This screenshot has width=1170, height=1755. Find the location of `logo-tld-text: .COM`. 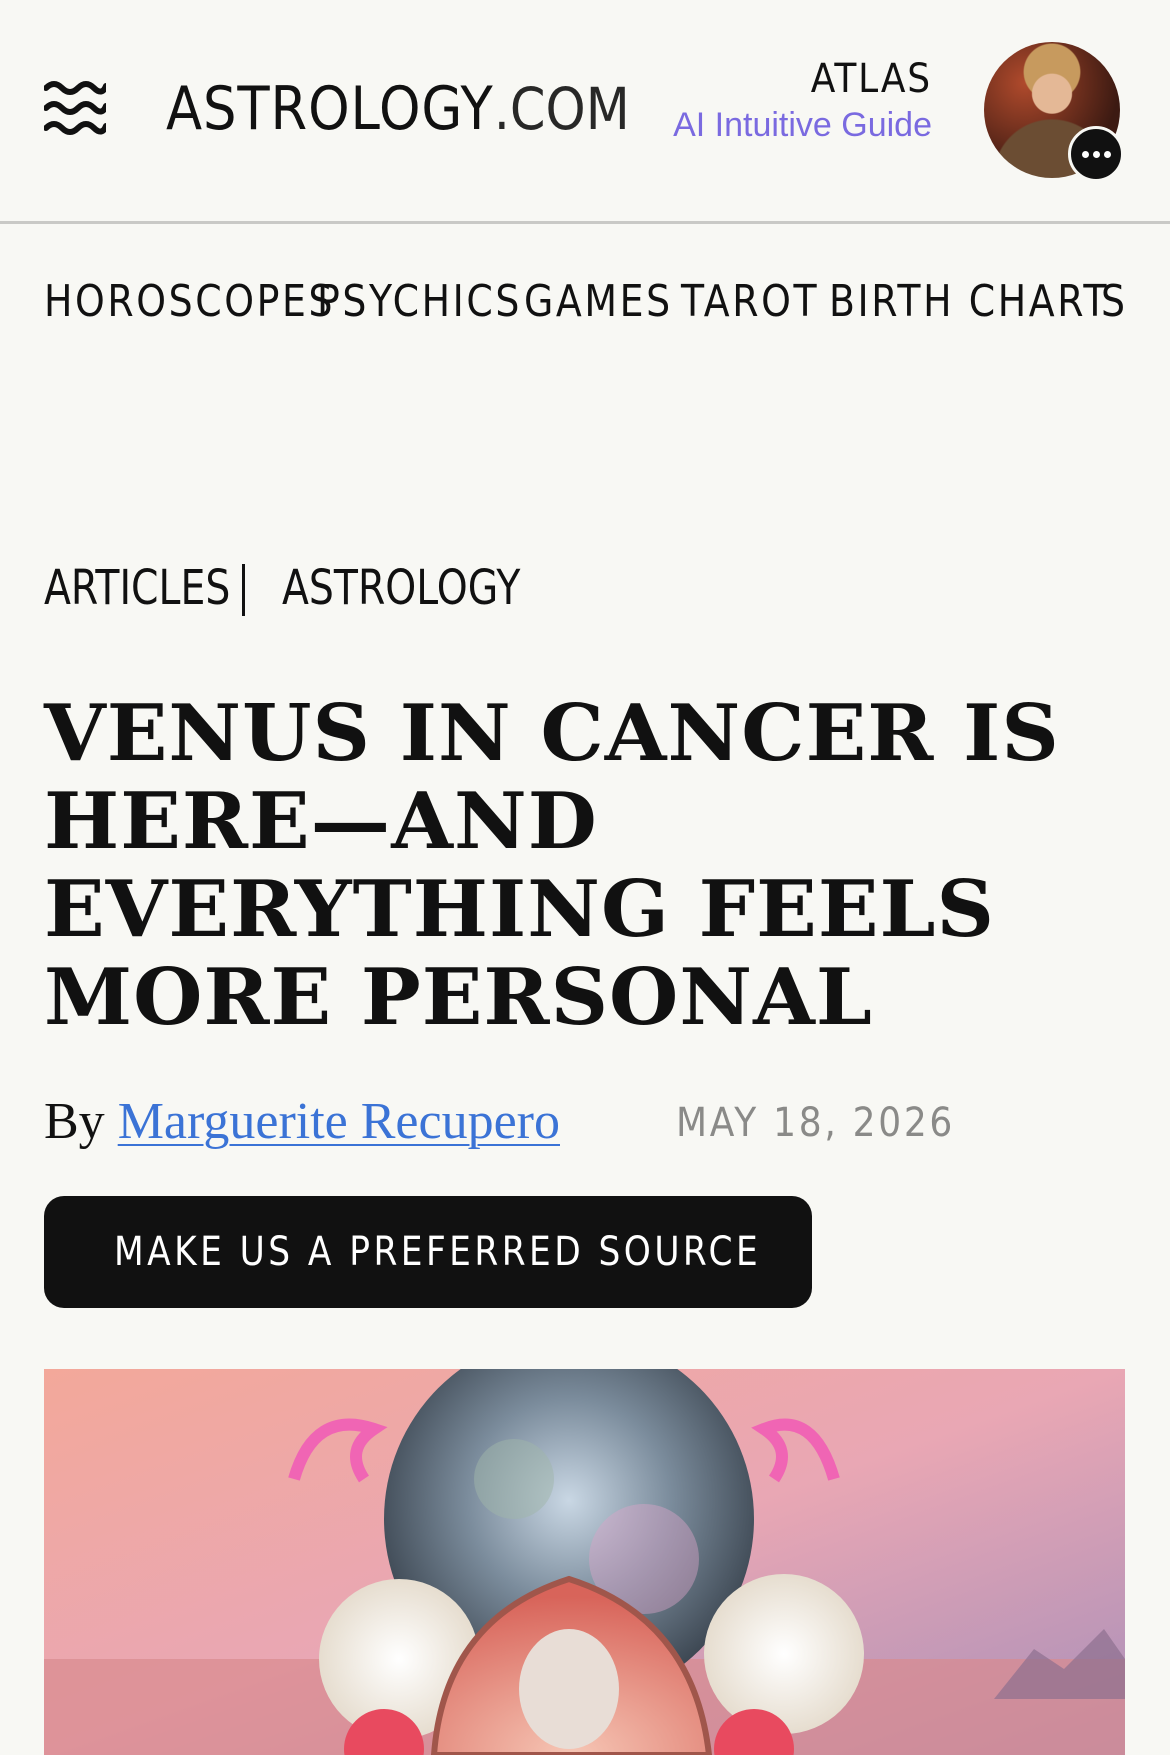

logo-tld-text: .COM is located at coordinates (561, 109).